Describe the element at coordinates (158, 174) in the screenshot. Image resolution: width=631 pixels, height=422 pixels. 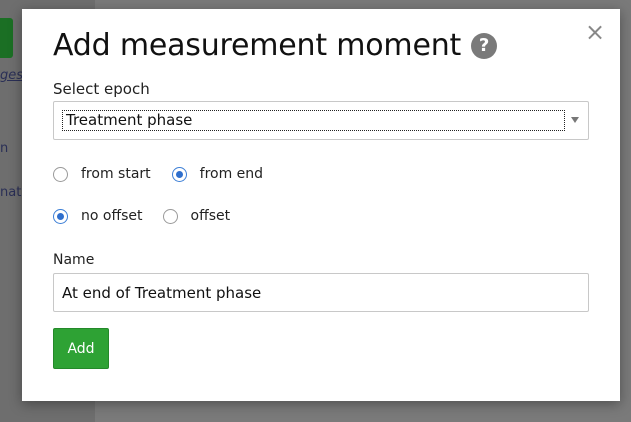
I see `reference-radio-group: from start from end` at that location.